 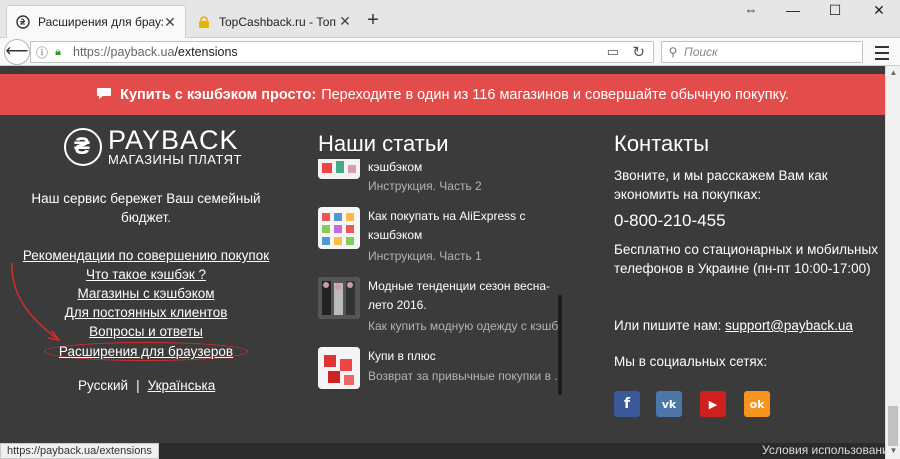 What do you see at coordinates (793, 11) in the screenshot?
I see `minimize-button: —` at bounding box center [793, 11].